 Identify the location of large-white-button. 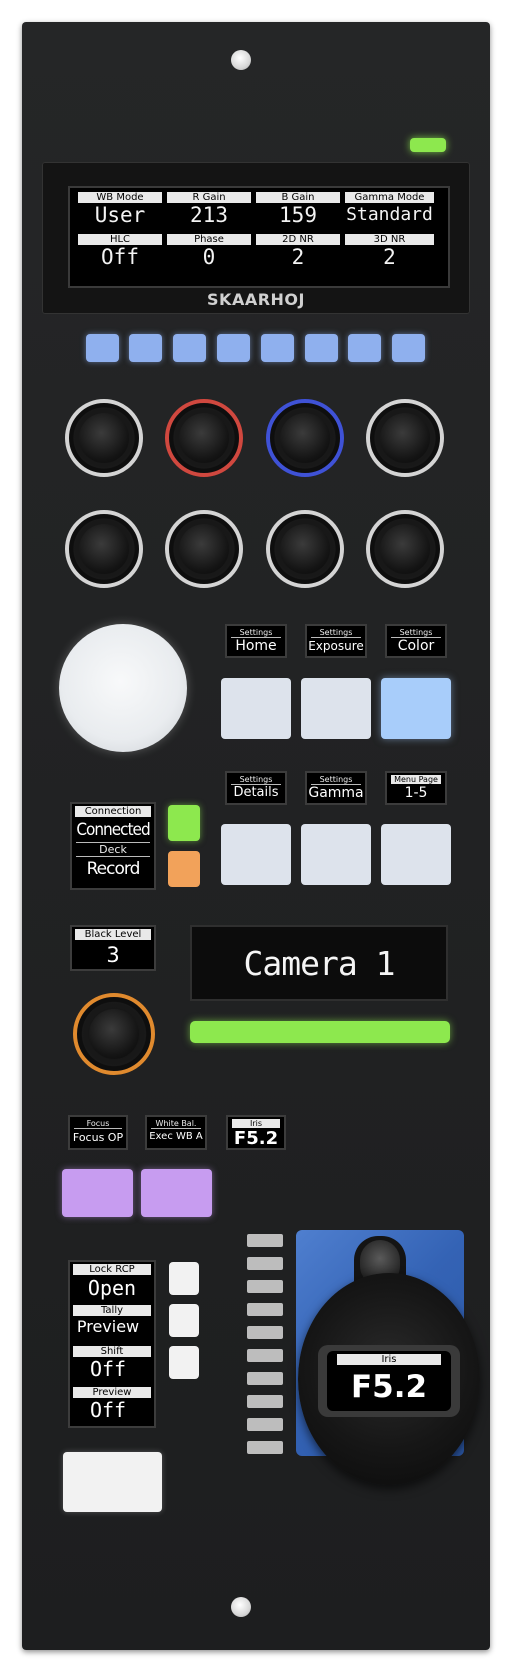
(123, 688).